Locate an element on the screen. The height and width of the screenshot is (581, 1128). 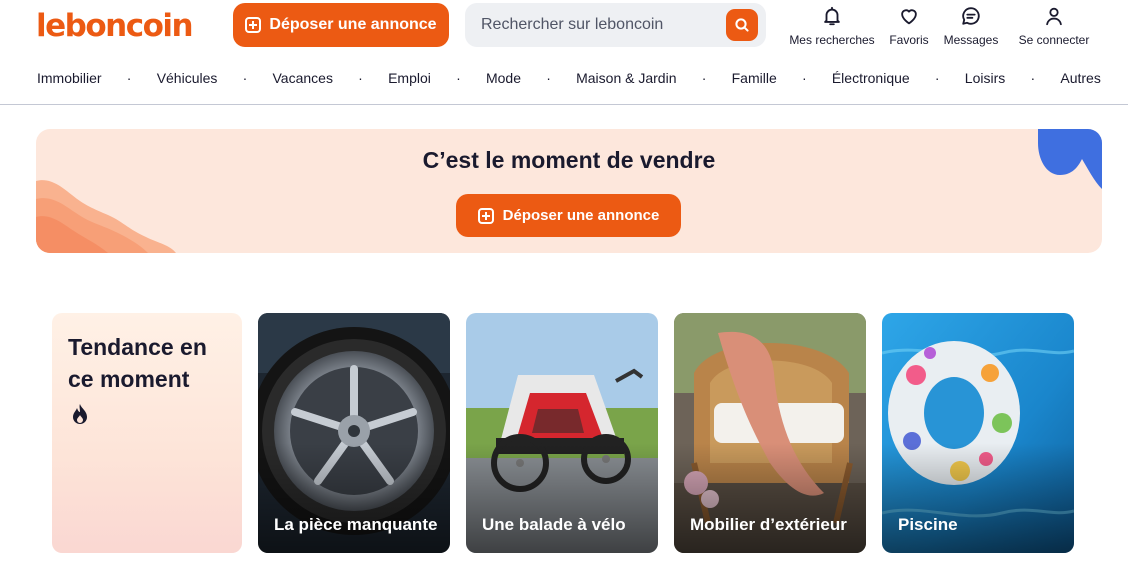
banner-deposit-button: Déposer une annonce is located at coordinates (568, 215).